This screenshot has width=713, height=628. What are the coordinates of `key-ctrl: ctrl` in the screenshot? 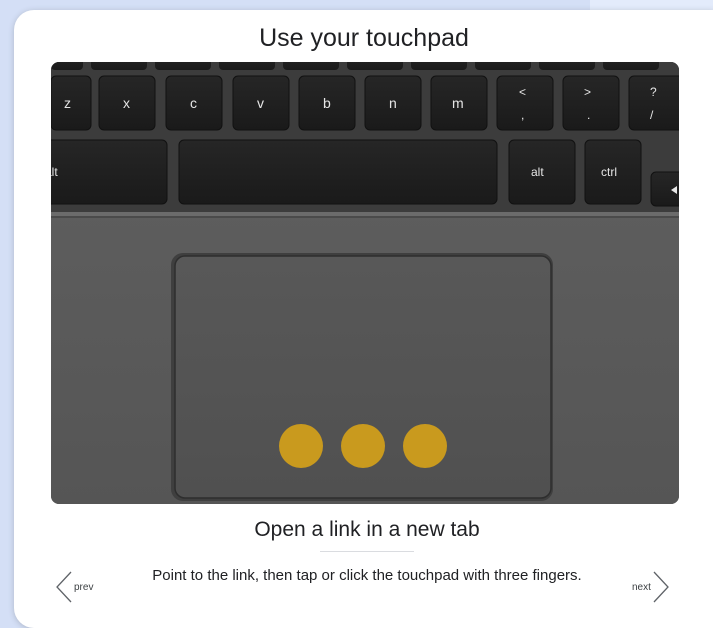 It's located at (613, 172).